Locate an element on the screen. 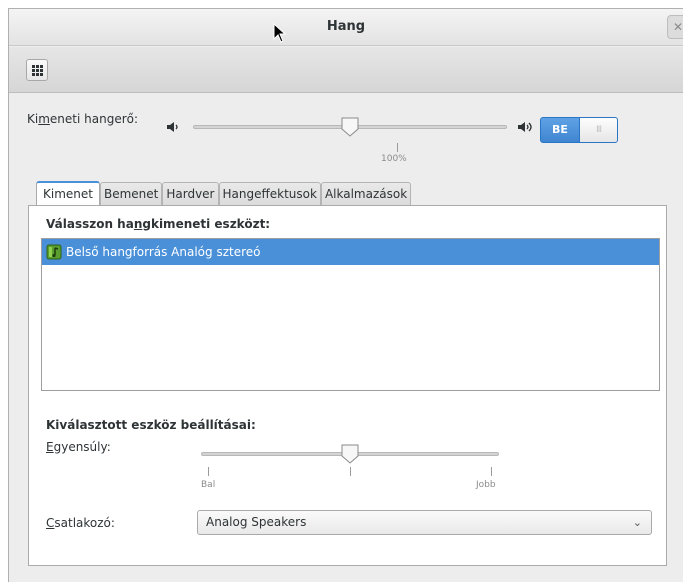 This screenshot has width=683, height=582. mouse-cursor-icon is located at coordinates (280, 33).